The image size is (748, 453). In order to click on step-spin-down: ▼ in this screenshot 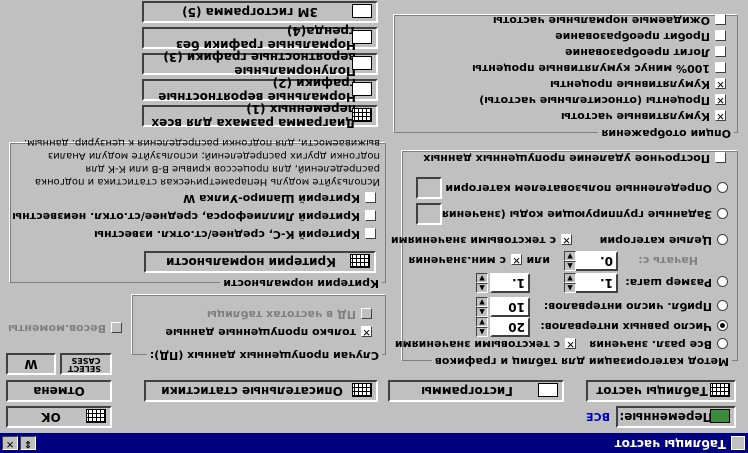, I will do `click(570, 278)`.